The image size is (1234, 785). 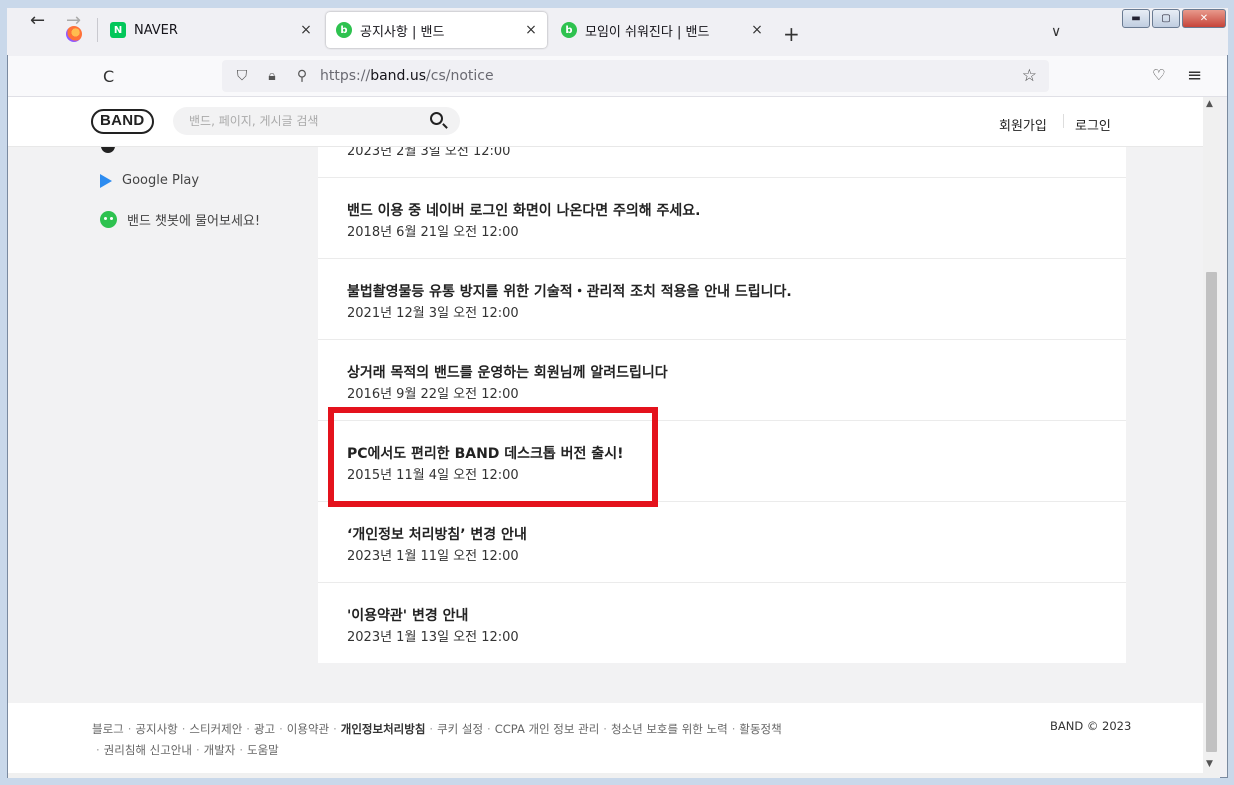 I want to click on bookmark-star-icon: ☆, so click(x=1029, y=76).